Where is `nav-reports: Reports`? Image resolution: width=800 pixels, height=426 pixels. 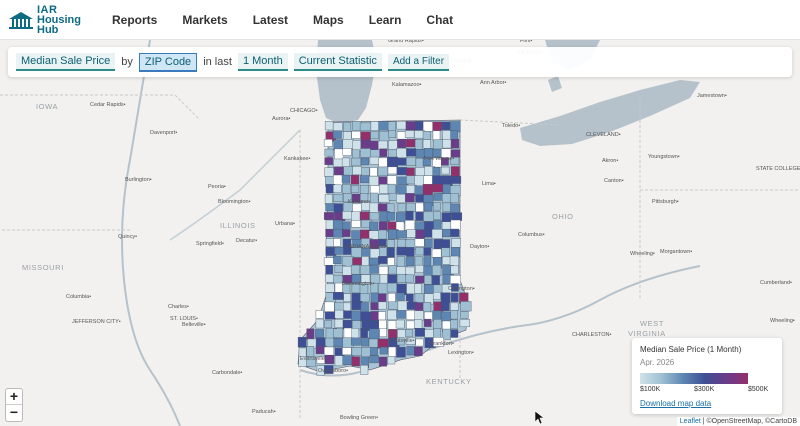 nav-reports: Reports is located at coordinates (134, 20).